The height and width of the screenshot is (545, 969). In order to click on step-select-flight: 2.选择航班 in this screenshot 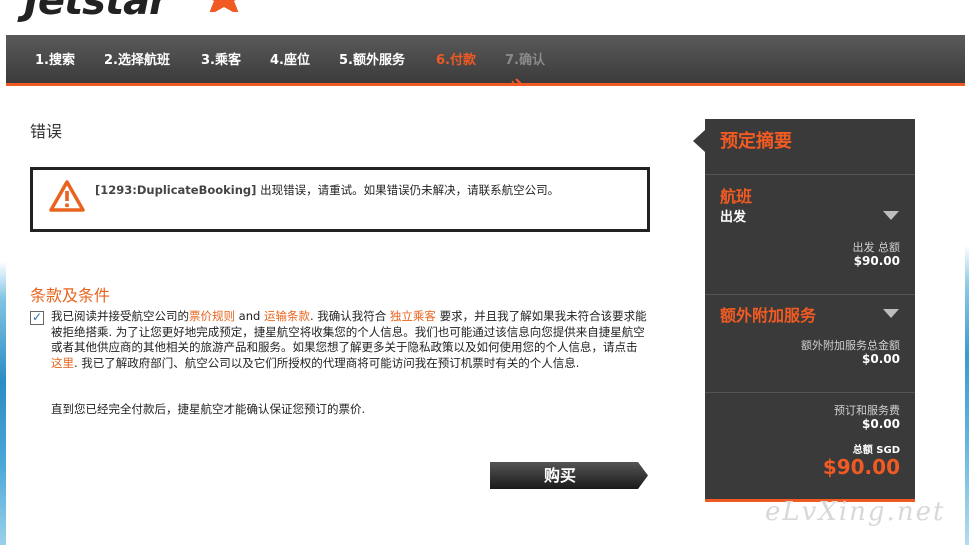, I will do `click(137, 58)`.